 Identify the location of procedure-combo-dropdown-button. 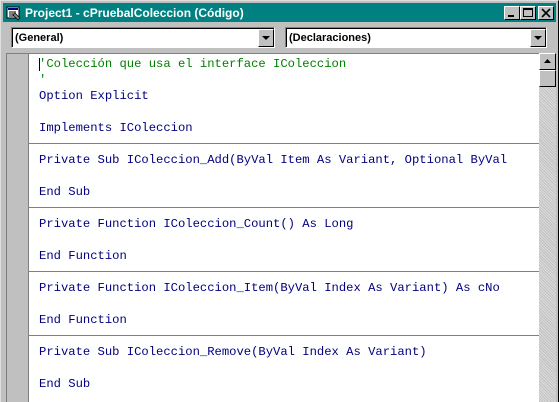
(538, 38).